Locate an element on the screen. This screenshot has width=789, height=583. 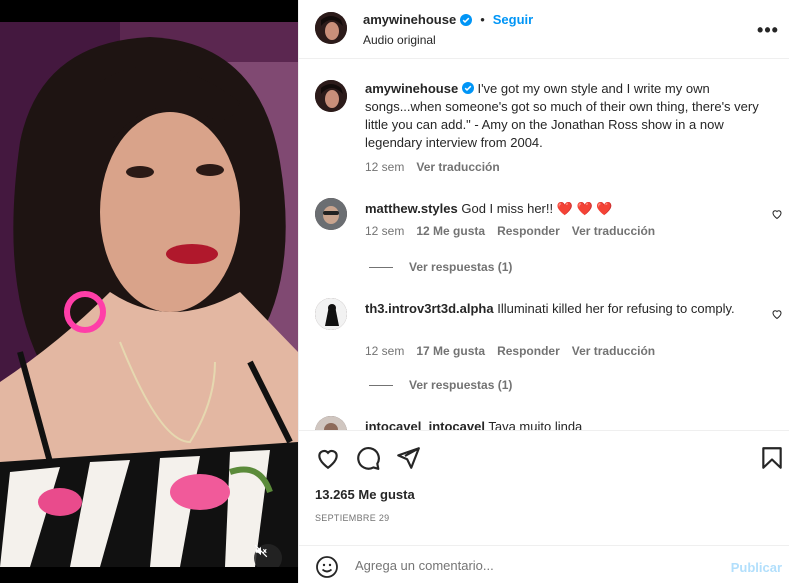
comment-username: th3.introv3rt3d.alpha is located at coordinates (429, 308).